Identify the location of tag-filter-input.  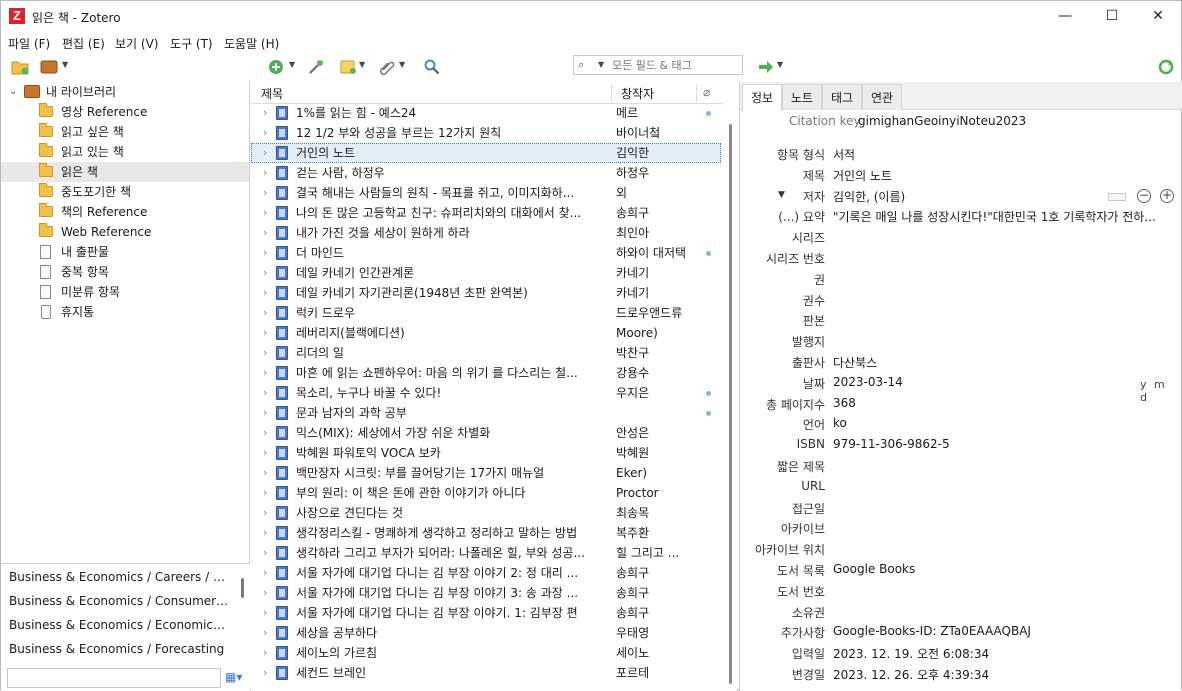
(114, 678).